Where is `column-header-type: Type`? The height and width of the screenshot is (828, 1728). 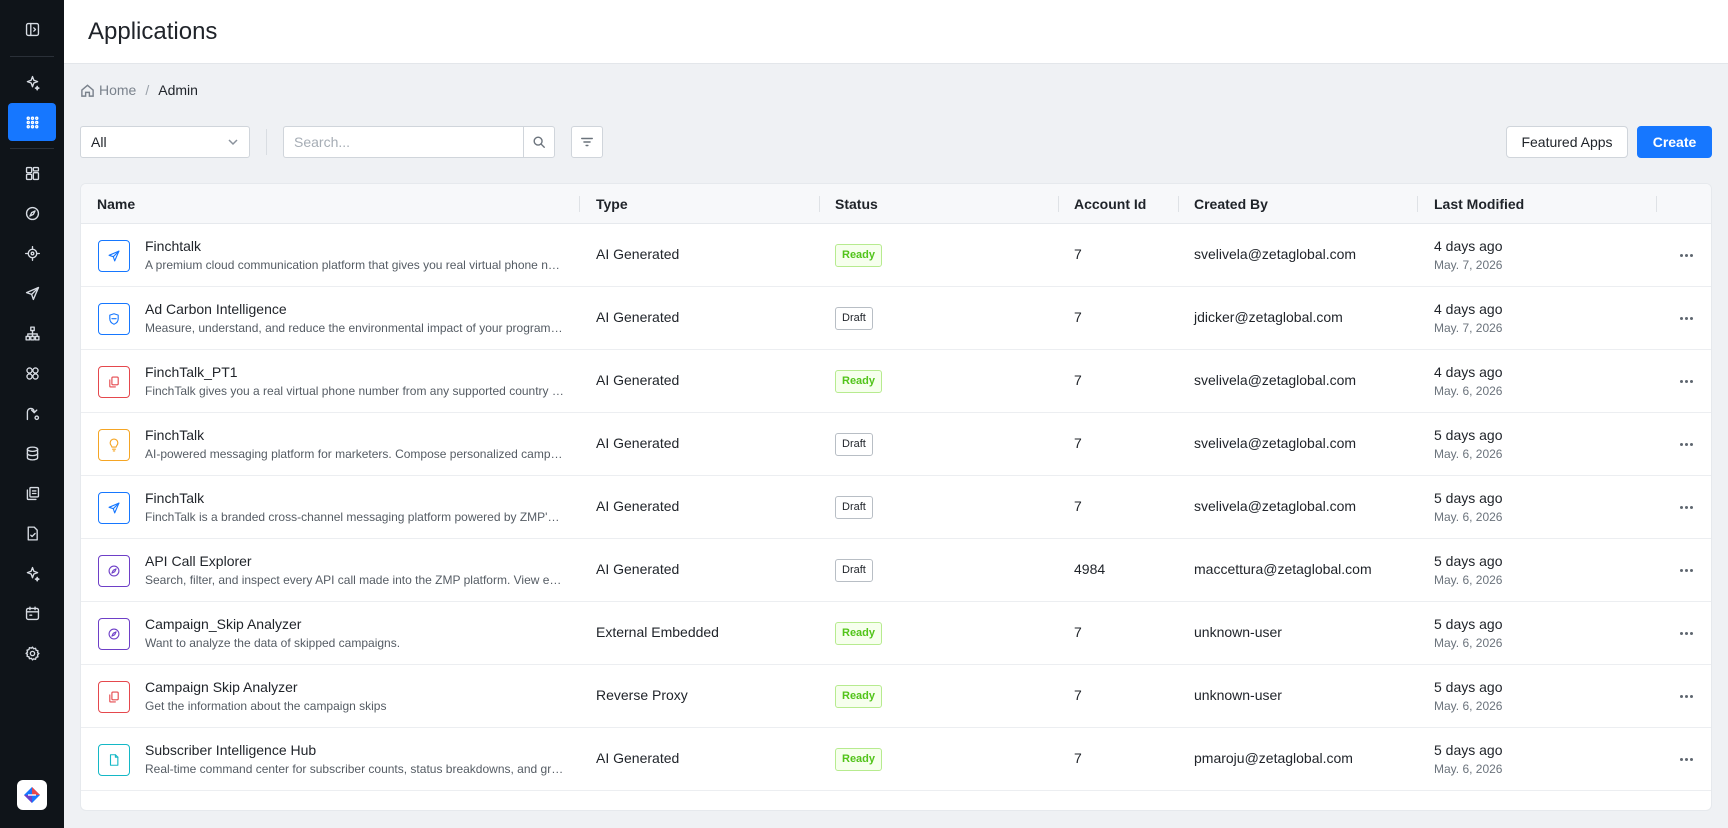
column-header-type: Type is located at coordinates (612, 204).